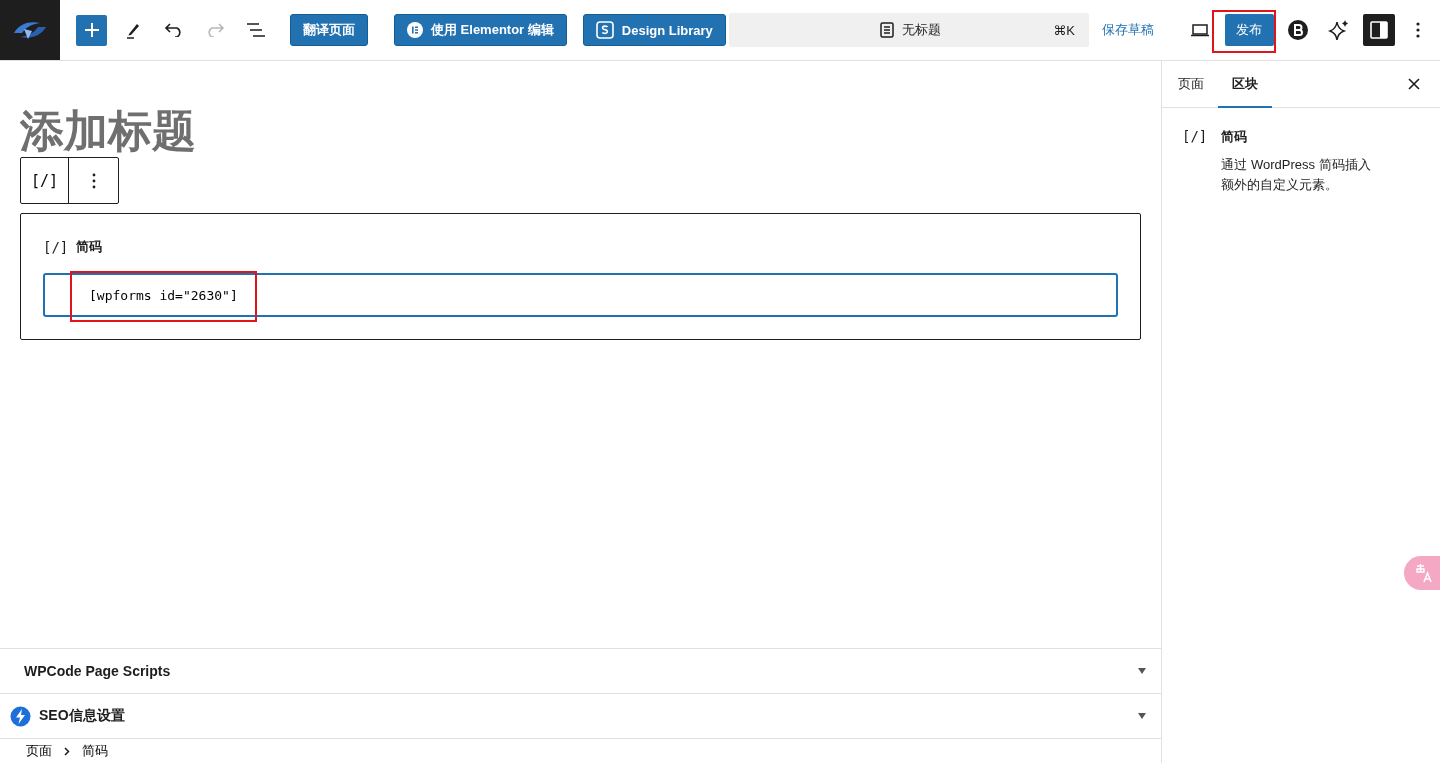 This screenshot has width=1440, height=763. Describe the element at coordinates (1190, 84) in the screenshot. I see `sidebar-tab: 页面` at that location.